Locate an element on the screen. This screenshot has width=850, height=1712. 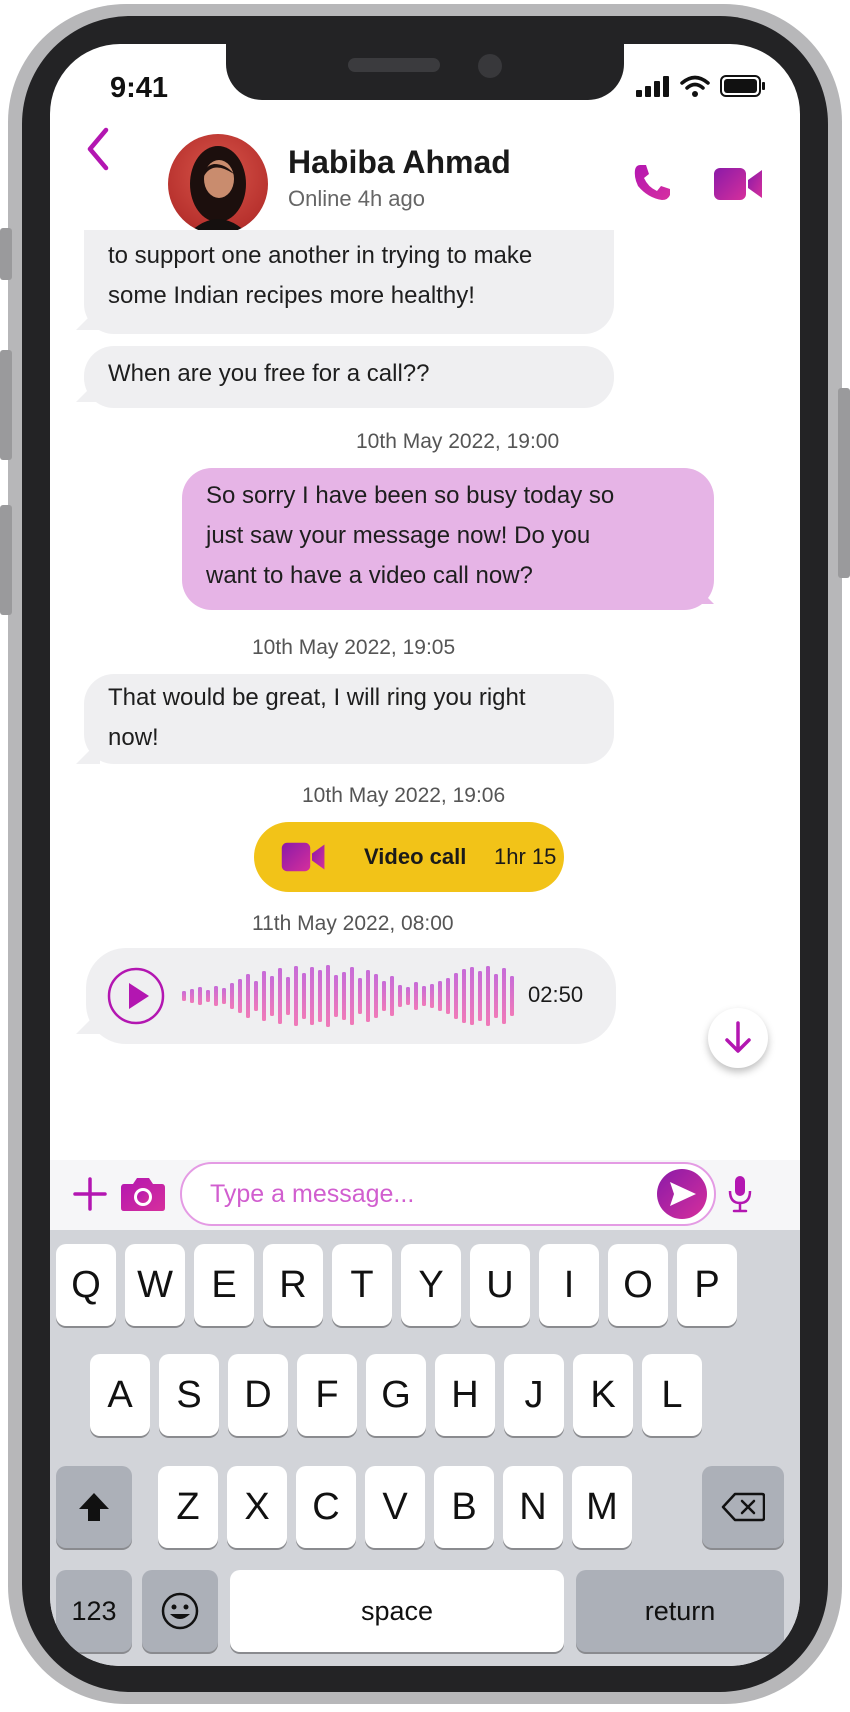
message-line: want to have a video call now? is located at coordinates (369, 575).